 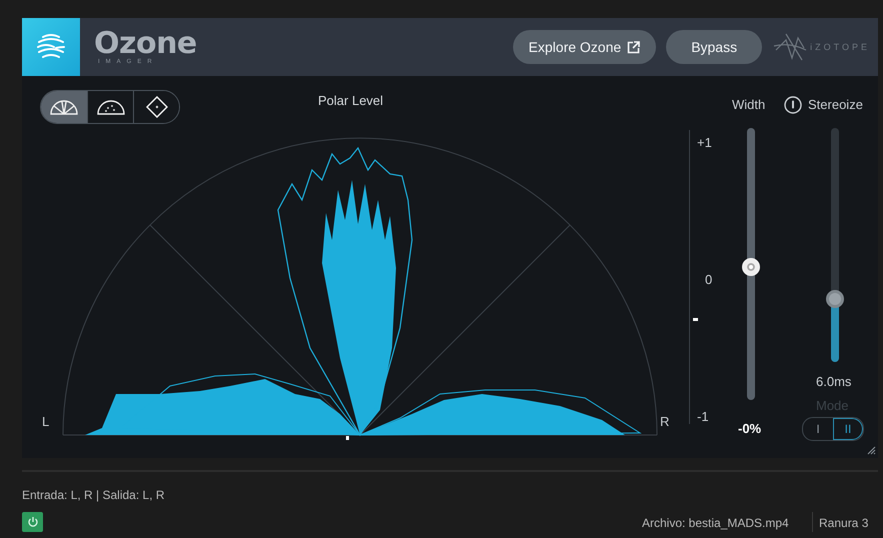 What do you see at coordinates (749, 104) in the screenshot?
I see `width-label: Width` at bounding box center [749, 104].